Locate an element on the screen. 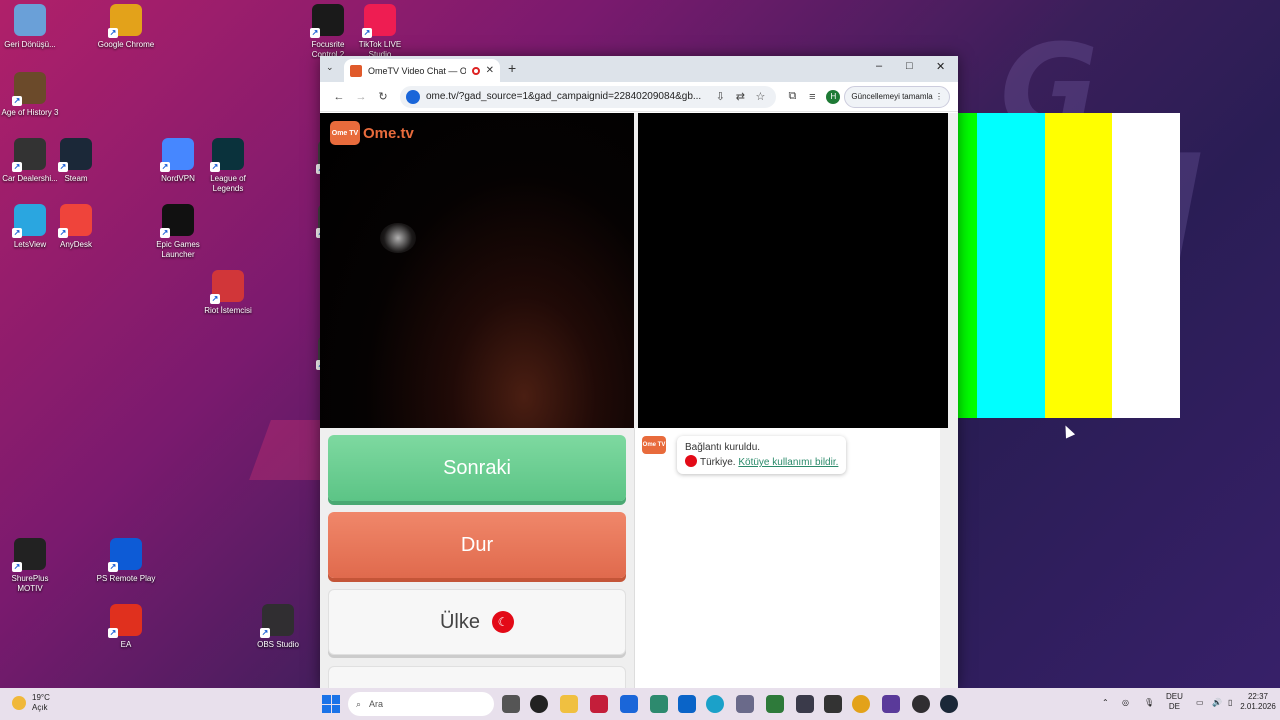 The width and height of the screenshot is (1280, 720). epic-games-icon: ↗ is located at coordinates (177, 221).